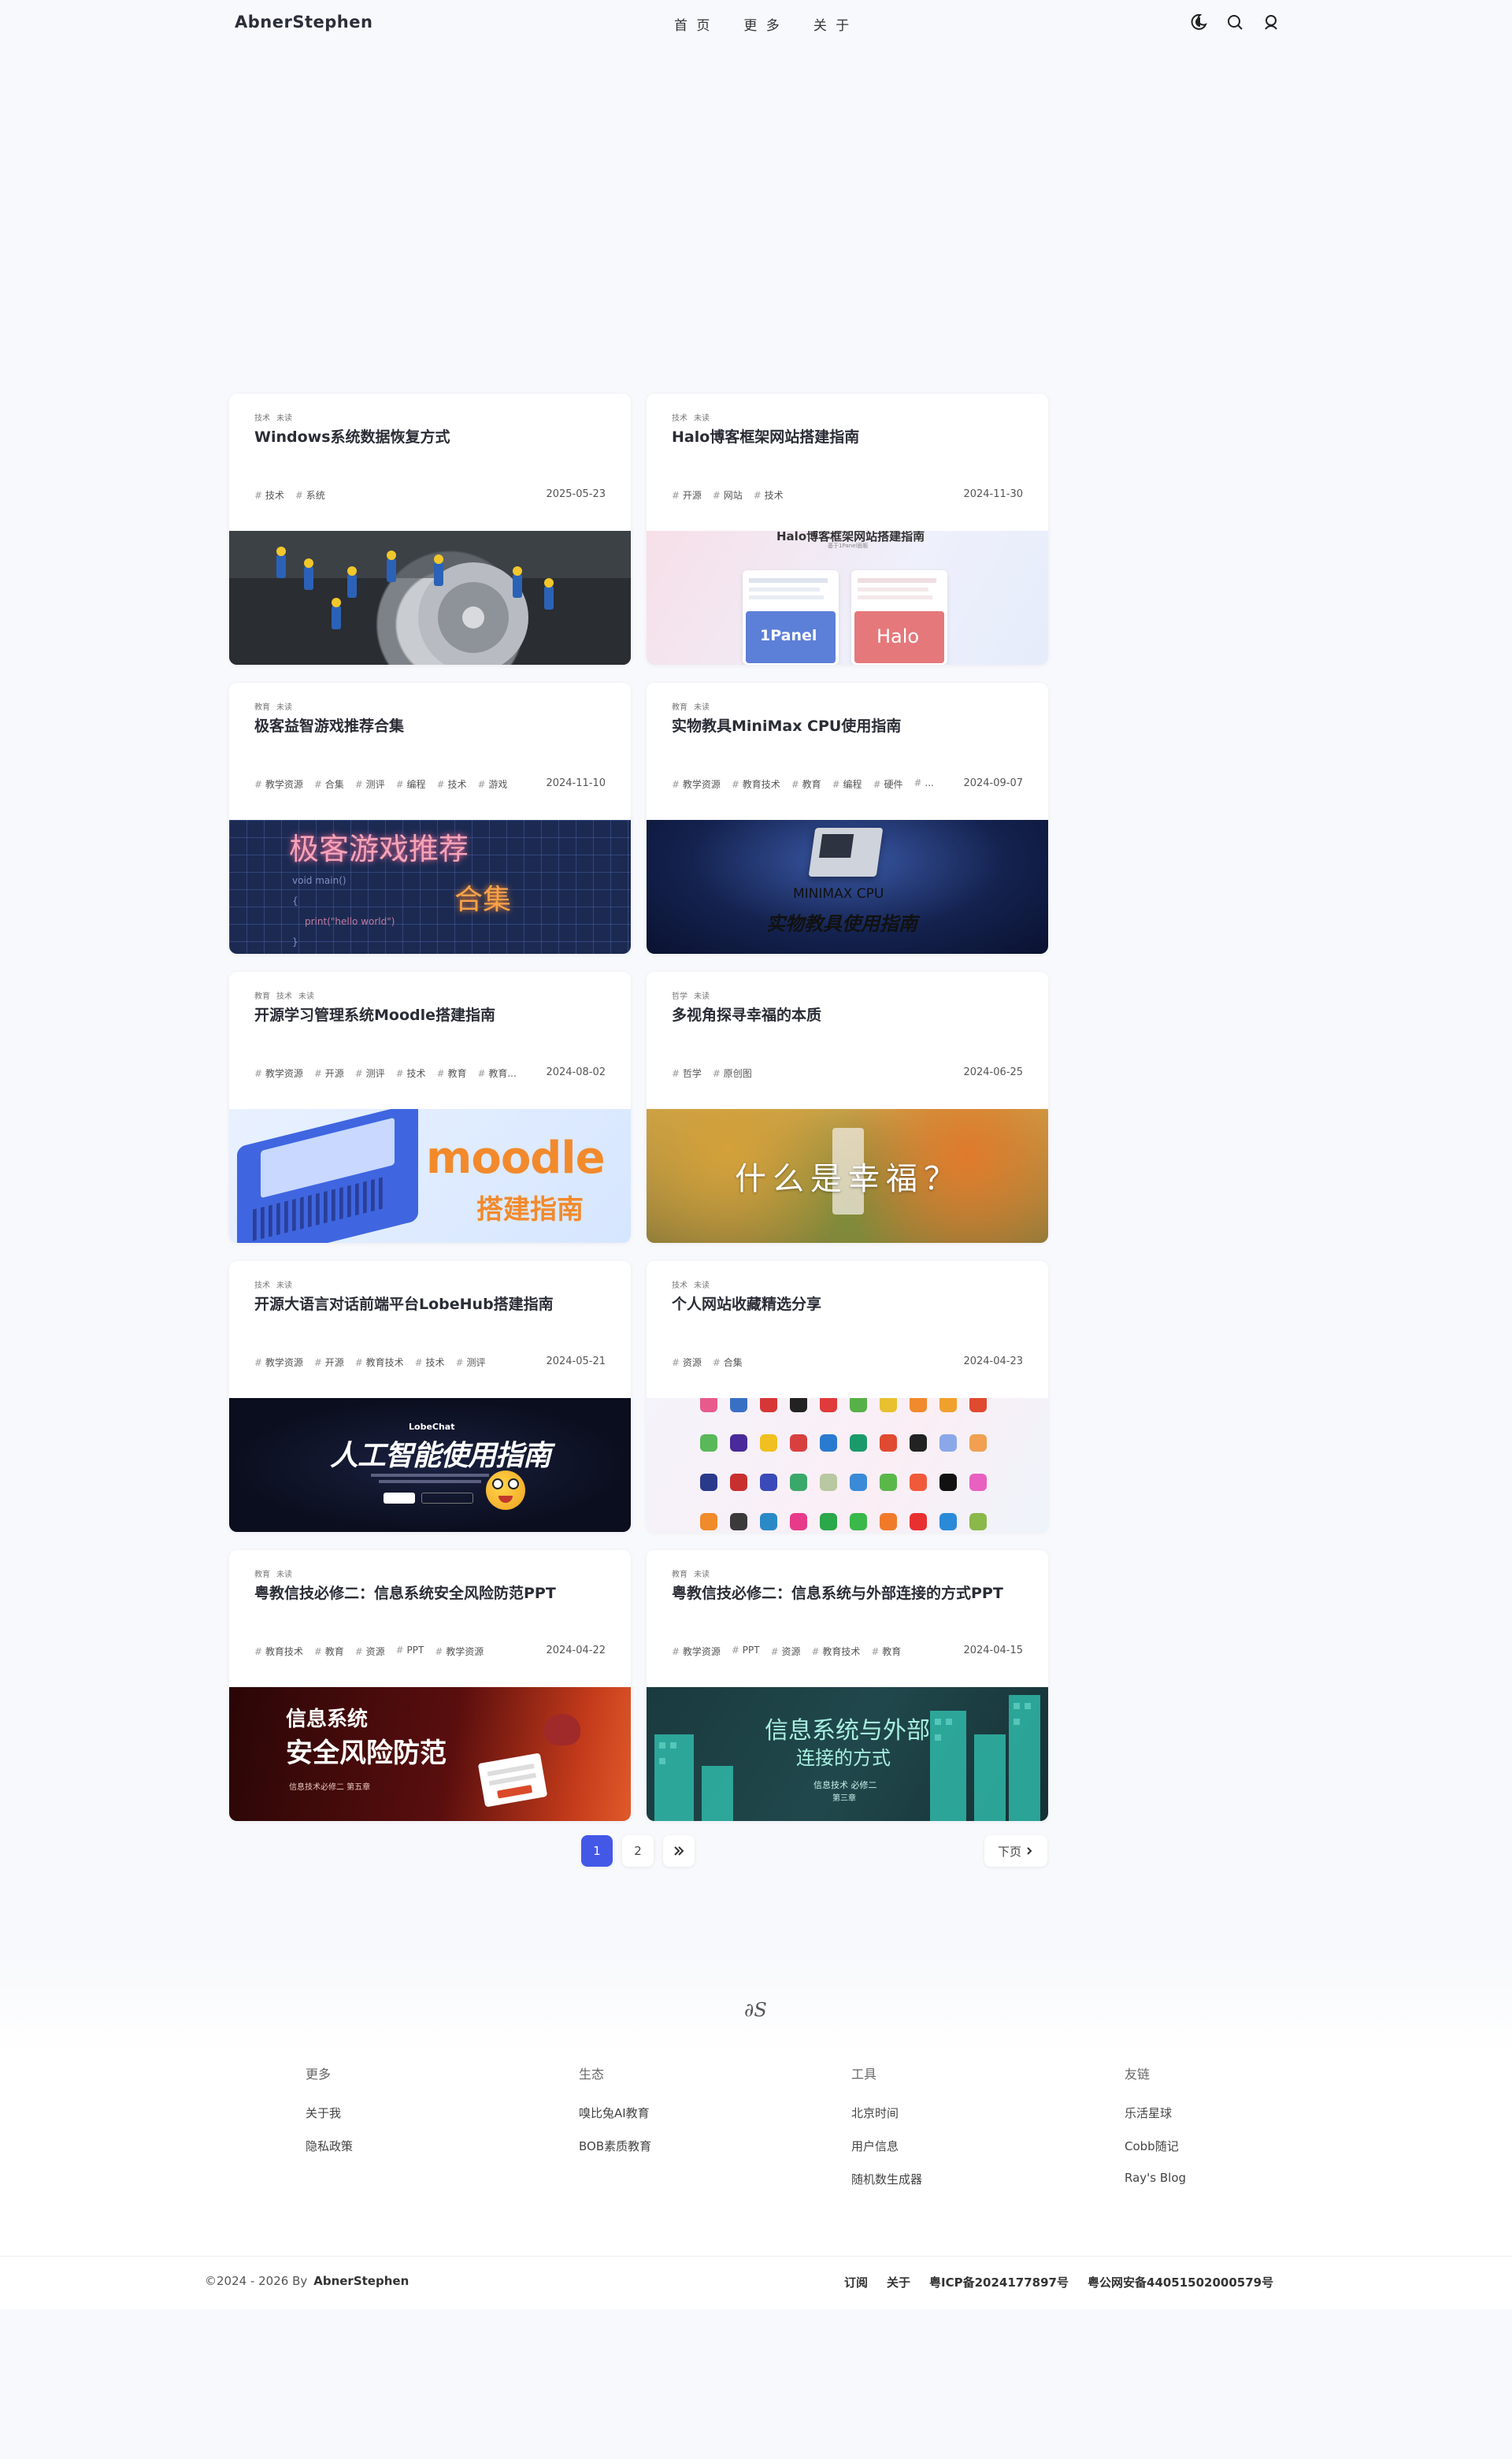 The width and height of the screenshot is (1512, 2459). What do you see at coordinates (832, 24) in the screenshot?
I see `nav-about: 关 于` at bounding box center [832, 24].